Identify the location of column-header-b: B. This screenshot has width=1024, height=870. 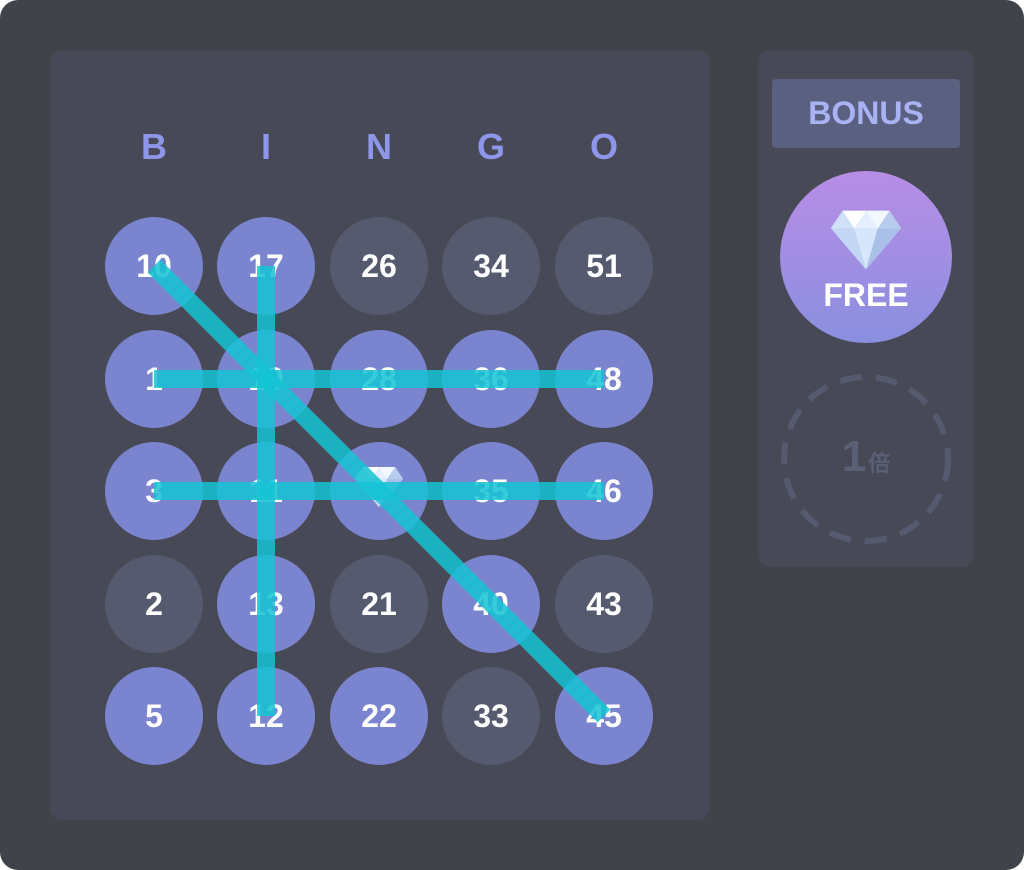
(154, 146).